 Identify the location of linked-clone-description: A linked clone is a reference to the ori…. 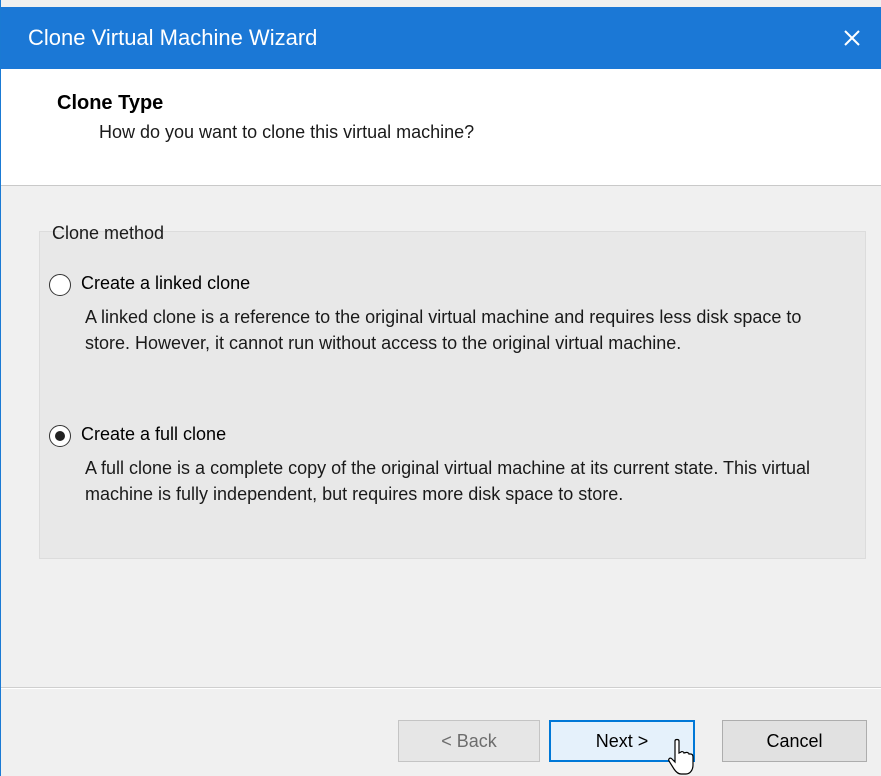
(443, 330).